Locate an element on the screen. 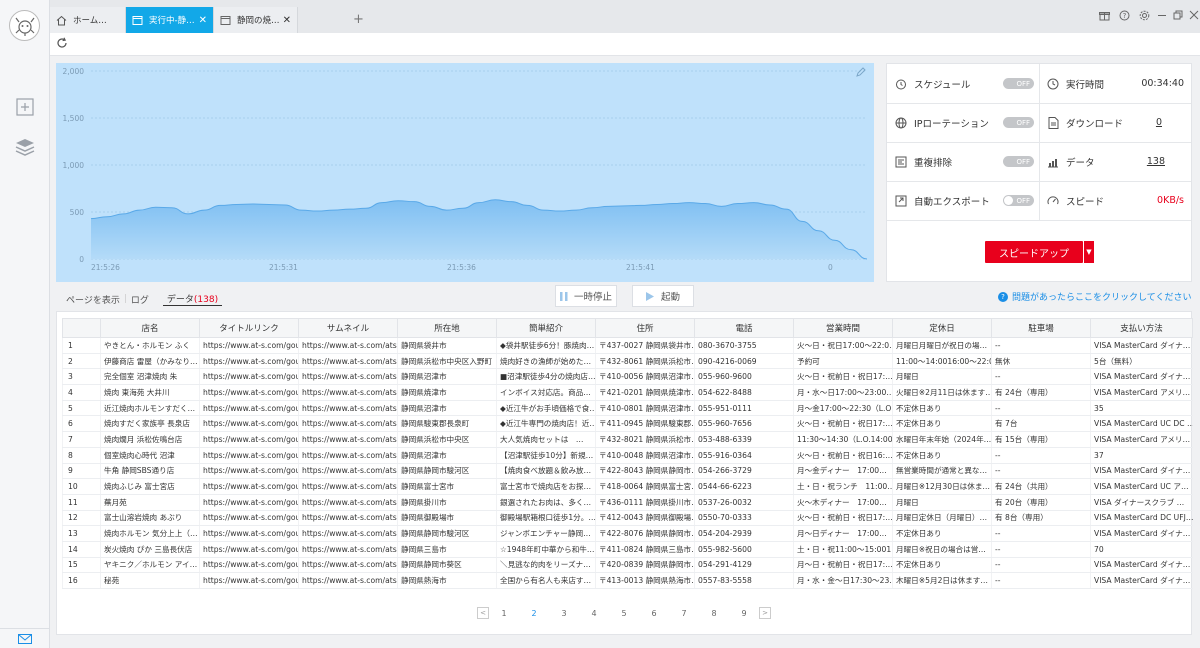 This screenshot has height=648, width=1200. column-header: 駐車場 is located at coordinates (1041, 328).